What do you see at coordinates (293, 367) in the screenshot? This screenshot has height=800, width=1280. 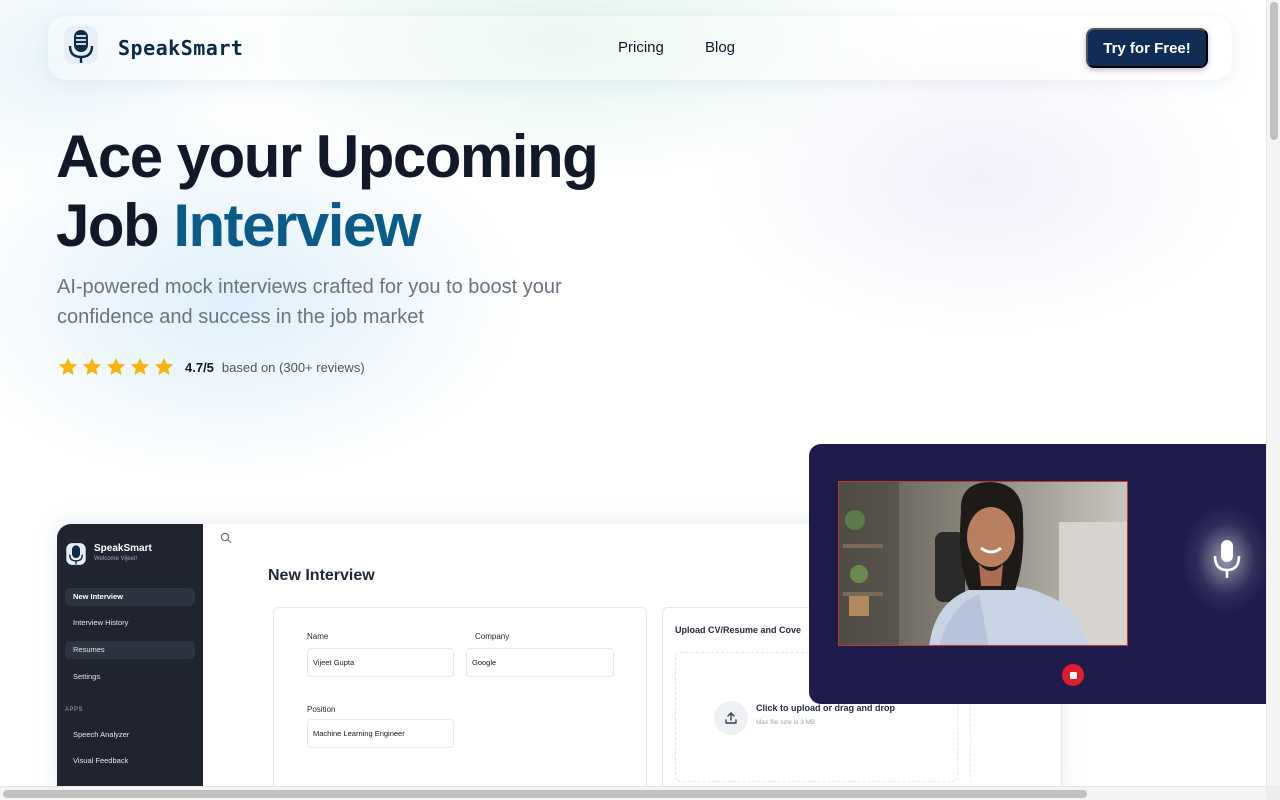 I see `rating-text: based on (300+ reviews)` at bounding box center [293, 367].